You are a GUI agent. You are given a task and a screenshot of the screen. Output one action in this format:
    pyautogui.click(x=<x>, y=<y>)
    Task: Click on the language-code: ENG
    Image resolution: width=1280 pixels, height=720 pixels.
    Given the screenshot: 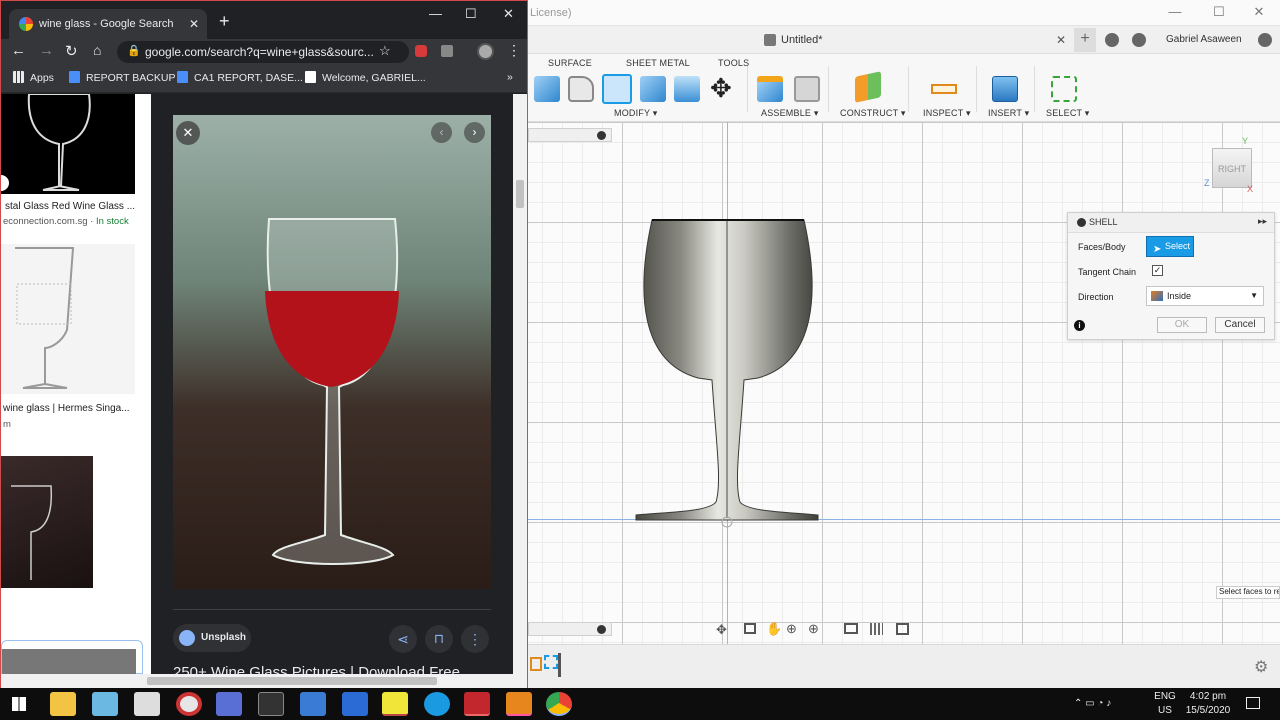 What is the action you would take?
    pyautogui.click(x=1165, y=696)
    